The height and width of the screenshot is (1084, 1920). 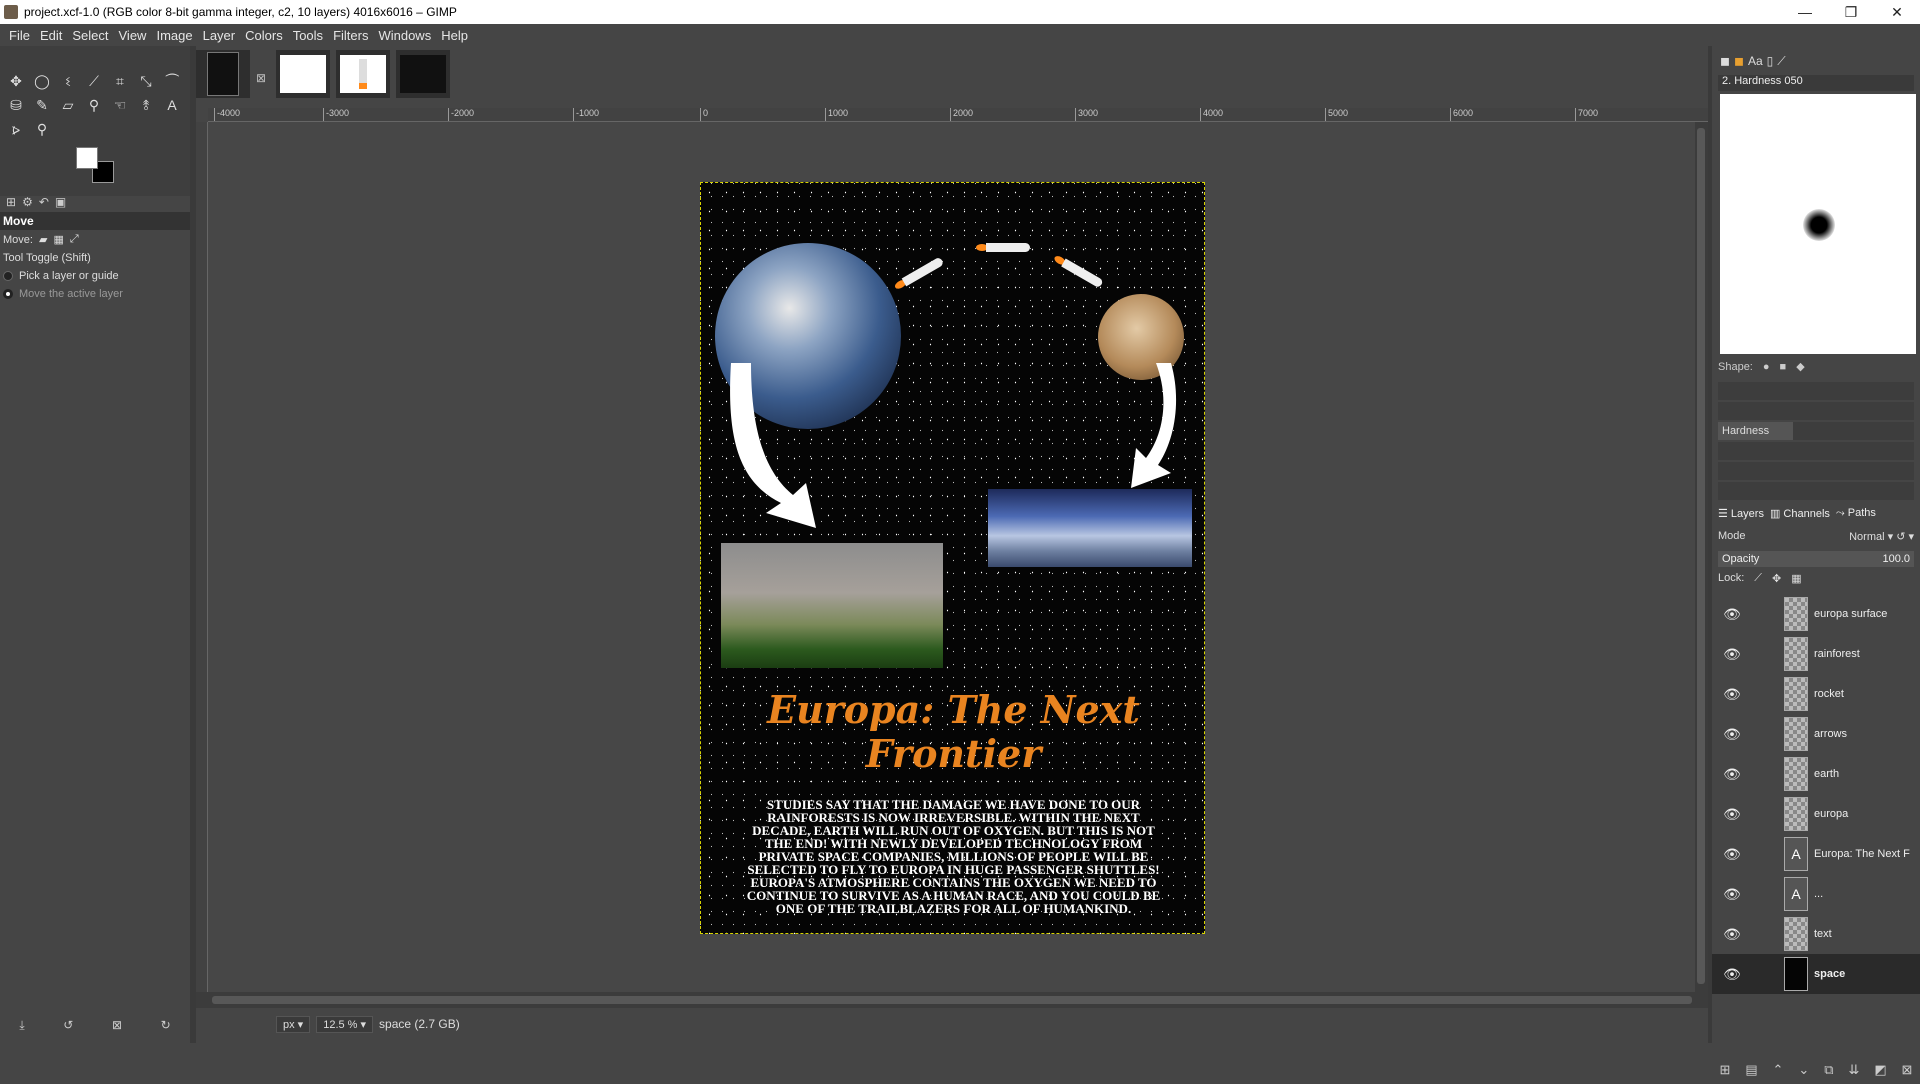 What do you see at coordinates (19, 35) in the screenshot?
I see `menu-file: File` at bounding box center [19, 35].